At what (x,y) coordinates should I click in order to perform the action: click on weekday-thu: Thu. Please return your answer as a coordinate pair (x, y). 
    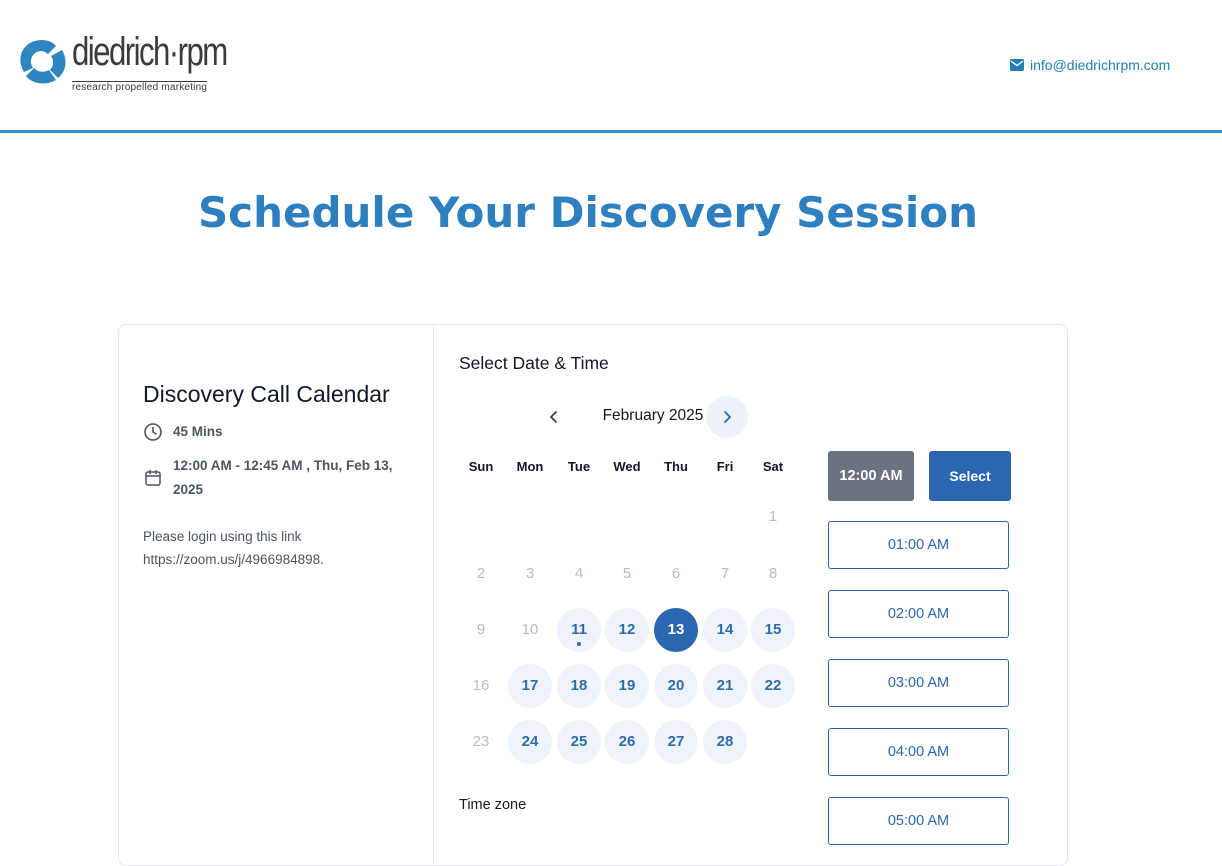
    Looking at the image, I should click on (676, 466).